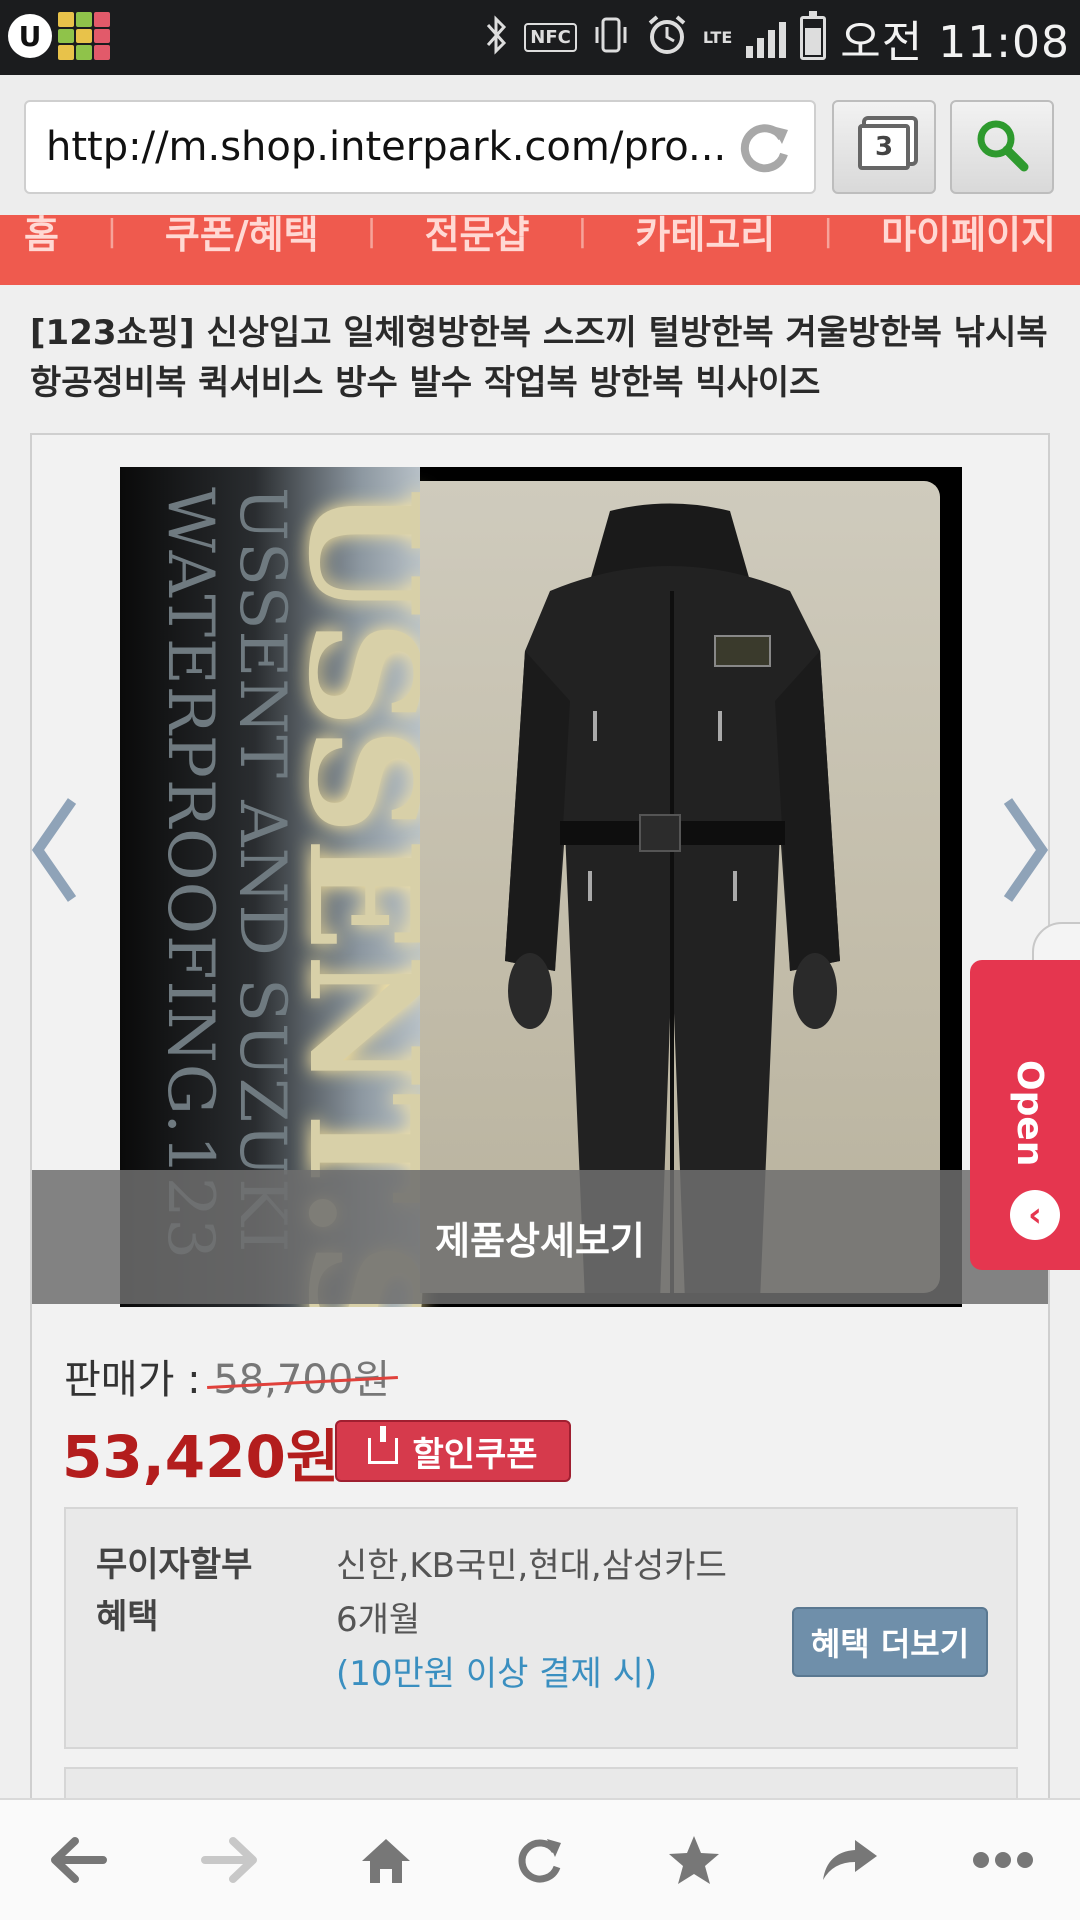 The width and height of the screenshot is (1080, 1920). What do you see at coordinates (611, 38) in the screenshot?
I see `vibrate-icon` at bounding box center [611, 38].